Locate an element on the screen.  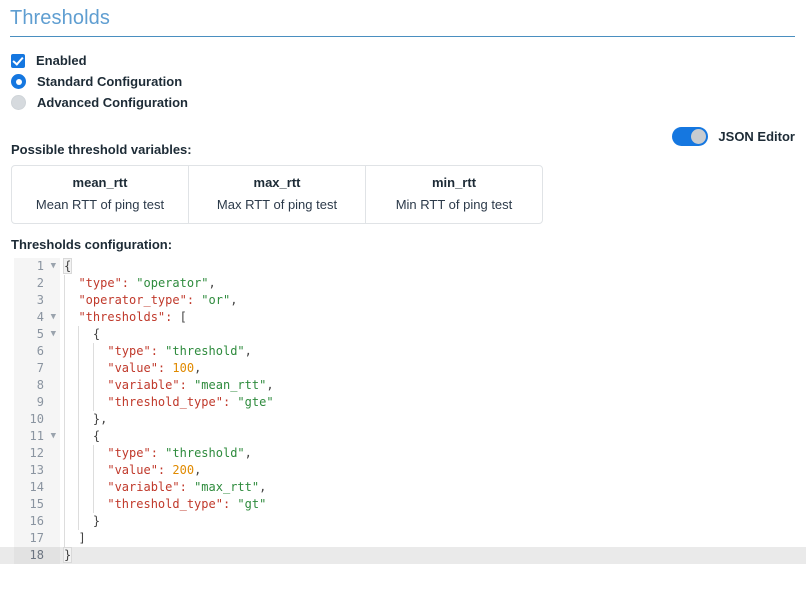
code-text: "thresholds": [ is located at coordinates (132, 317).